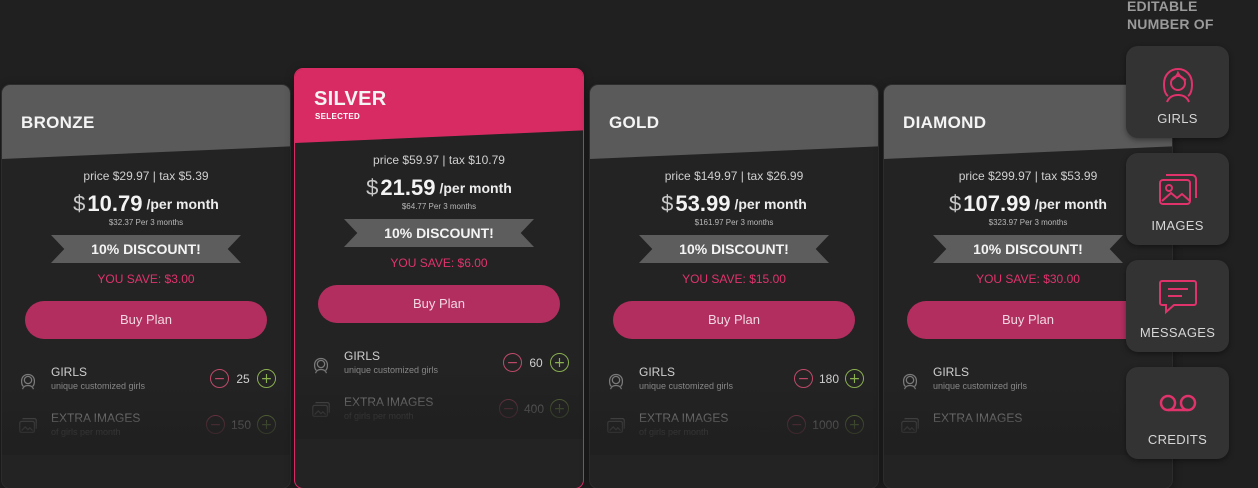 The width and height of the screenshot is (1258, 488). What do you see at coordinates (408, 187) in the screenshot?
I see `price-amount: 21.59` at bounding box center [408, 187].